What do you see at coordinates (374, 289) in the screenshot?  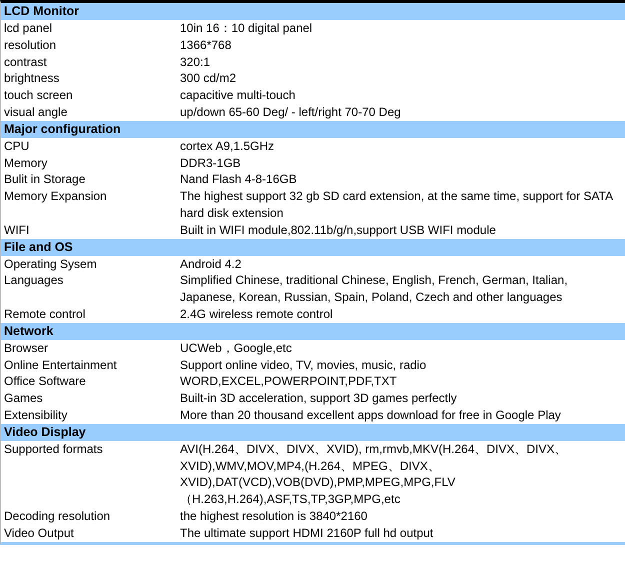 I see `spec-value: Simplified Chinese, traditional Chinese, English, French, German, Italian, Japanese, Korean, Russian, Spain, Poland, Czech and other languages` at bounding box center [374, 289].